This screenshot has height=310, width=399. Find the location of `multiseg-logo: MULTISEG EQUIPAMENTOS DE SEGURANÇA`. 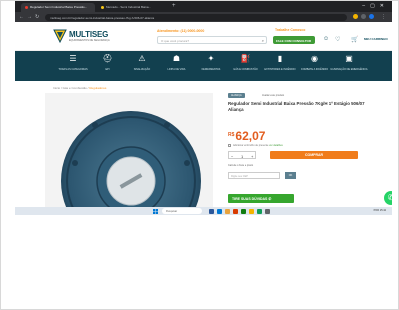

multiseg-logo: MULTISEG EQUIPAMENTOS DE SEGURANÇA is located at coordinates (88, 37).